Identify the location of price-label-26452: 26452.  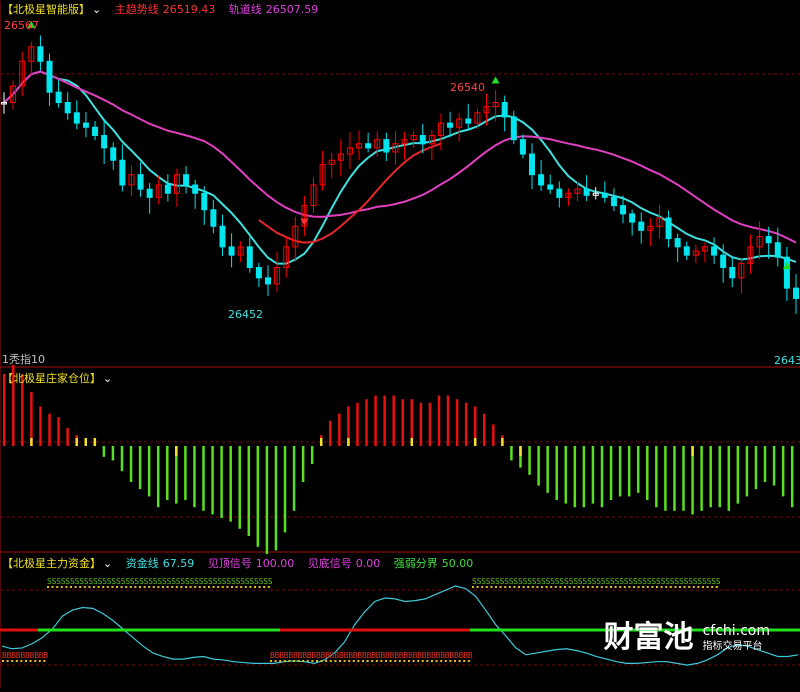
(245, 314).